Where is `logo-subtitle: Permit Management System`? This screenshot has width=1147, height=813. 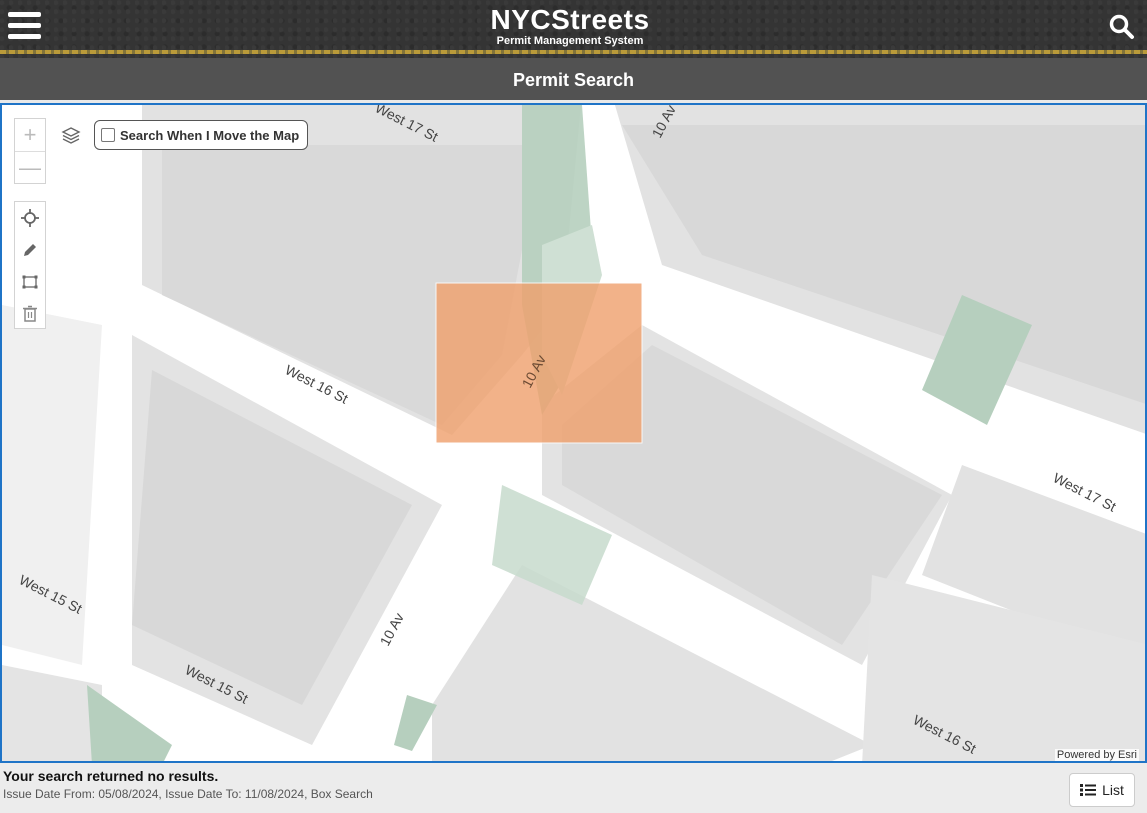
logo-subtitle: Permit Management System is located at coordinates (570, 41).